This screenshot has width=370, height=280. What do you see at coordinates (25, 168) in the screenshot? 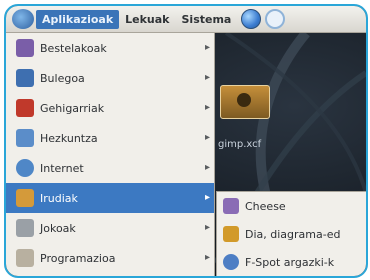
I see `internet-icon` at bounding box center [25, 168].